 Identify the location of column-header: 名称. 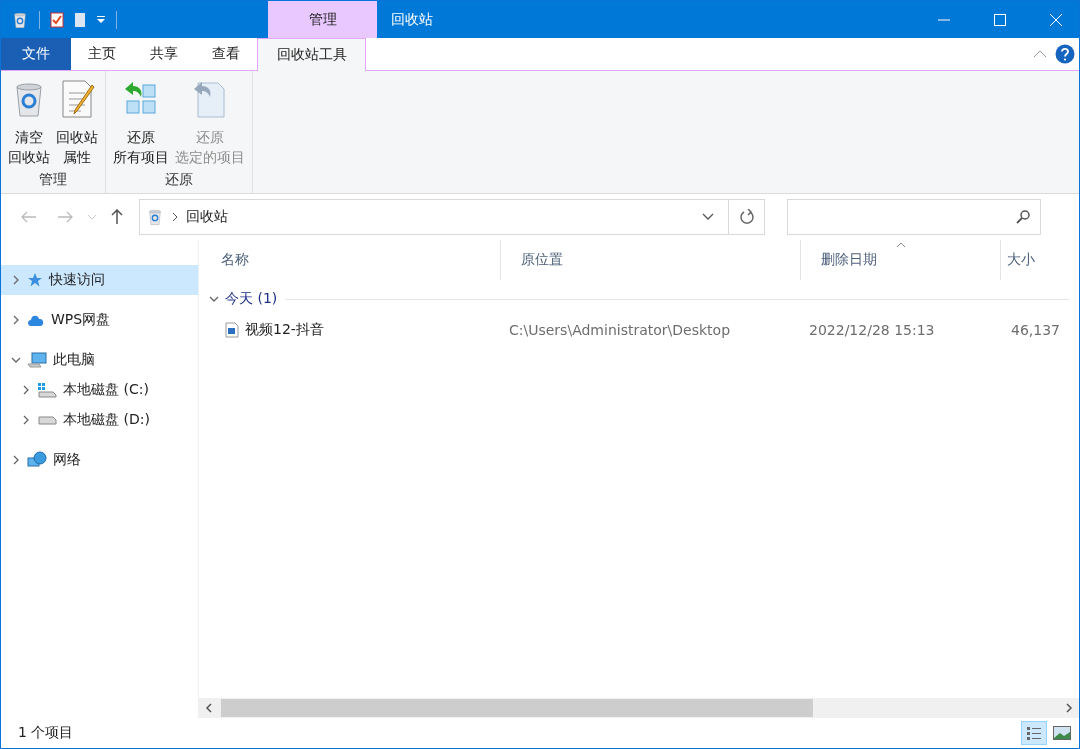
(351, 260).